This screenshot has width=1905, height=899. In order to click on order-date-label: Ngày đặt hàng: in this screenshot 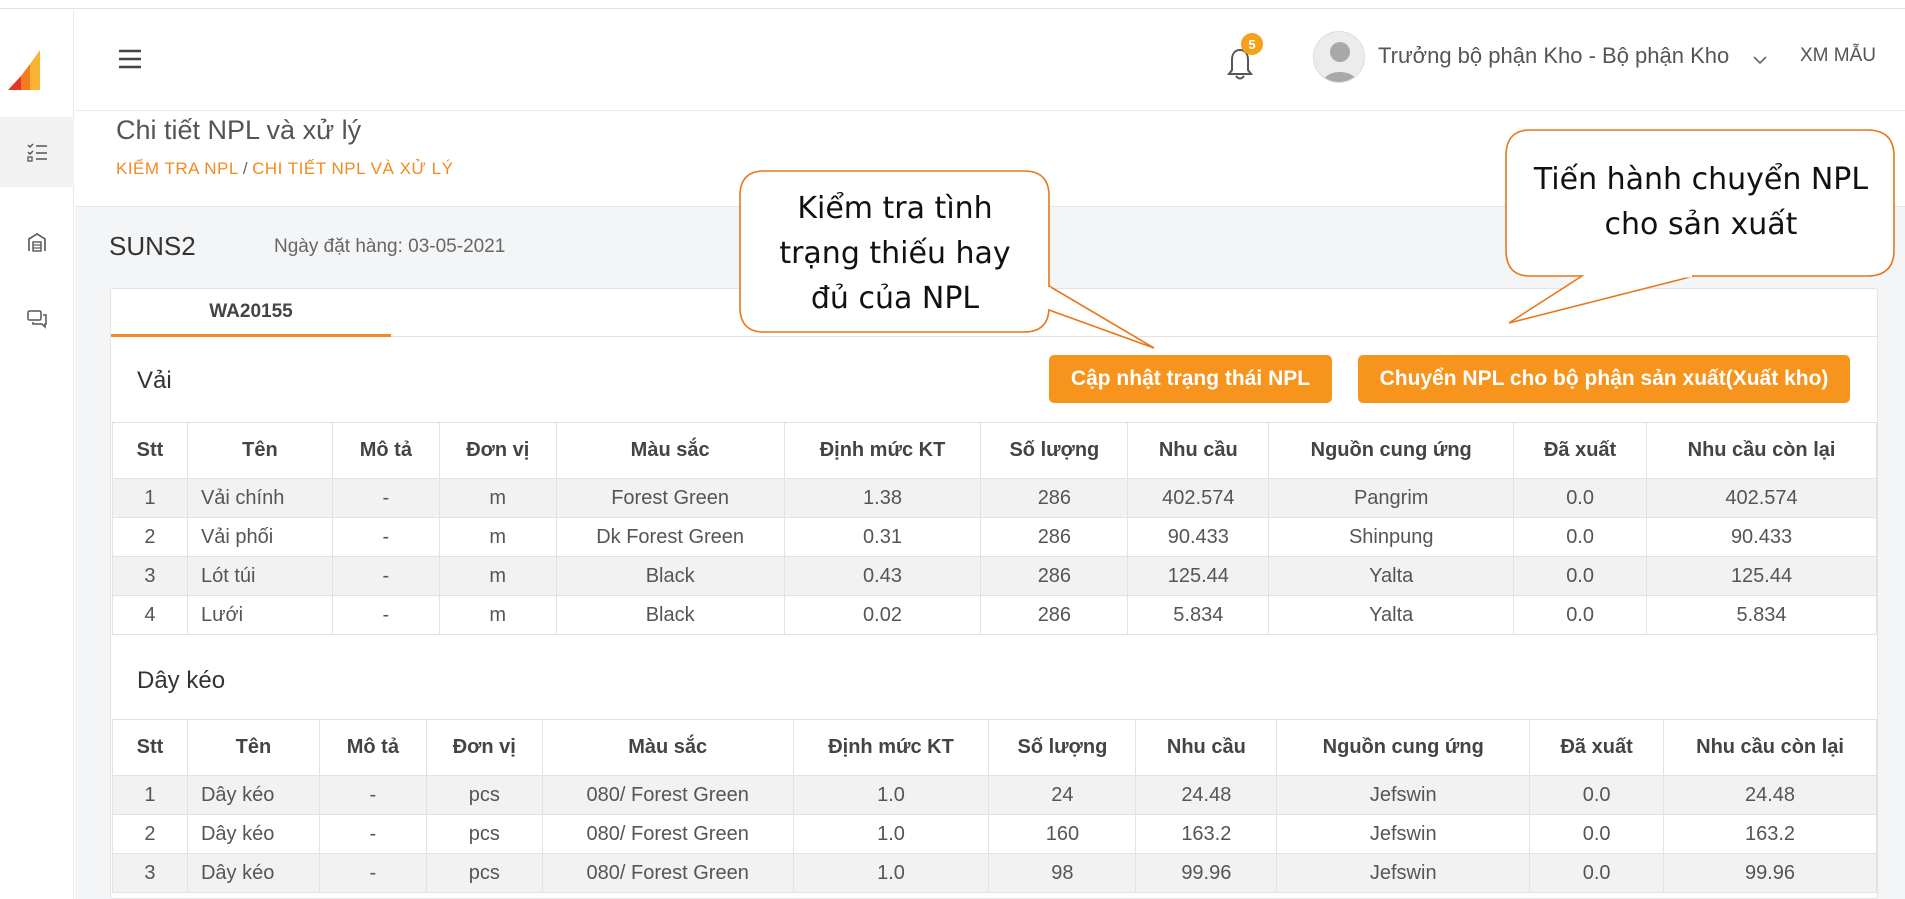, I will do `click(338, 246)`.